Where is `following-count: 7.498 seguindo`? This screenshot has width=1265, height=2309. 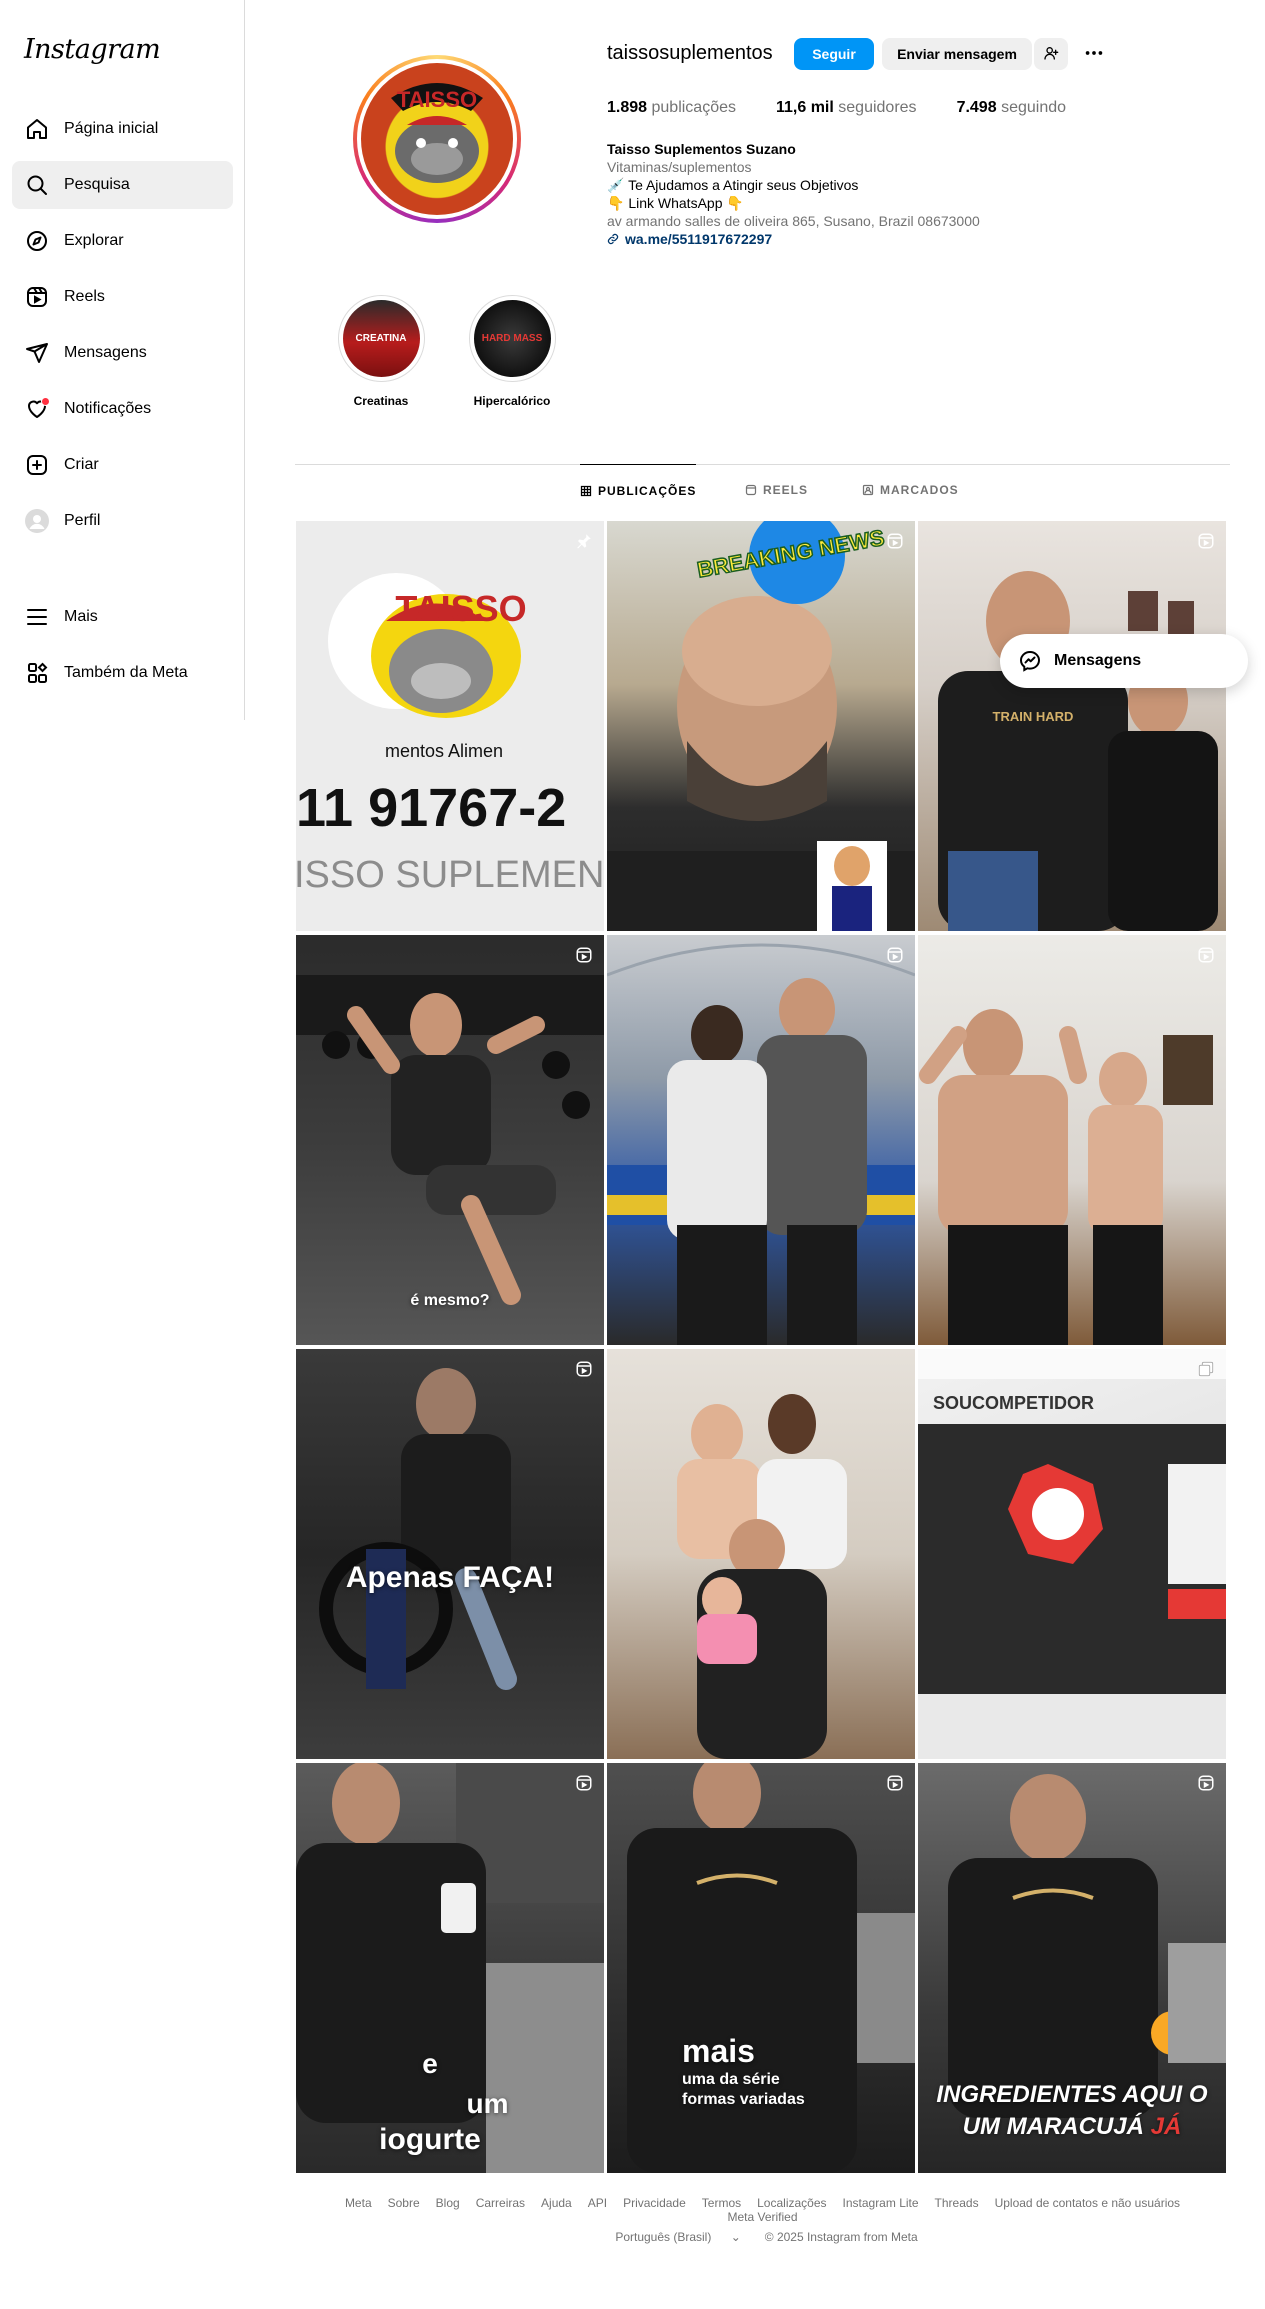 following-count: 7.498 seguindo is located at coordinates (1011, 108).